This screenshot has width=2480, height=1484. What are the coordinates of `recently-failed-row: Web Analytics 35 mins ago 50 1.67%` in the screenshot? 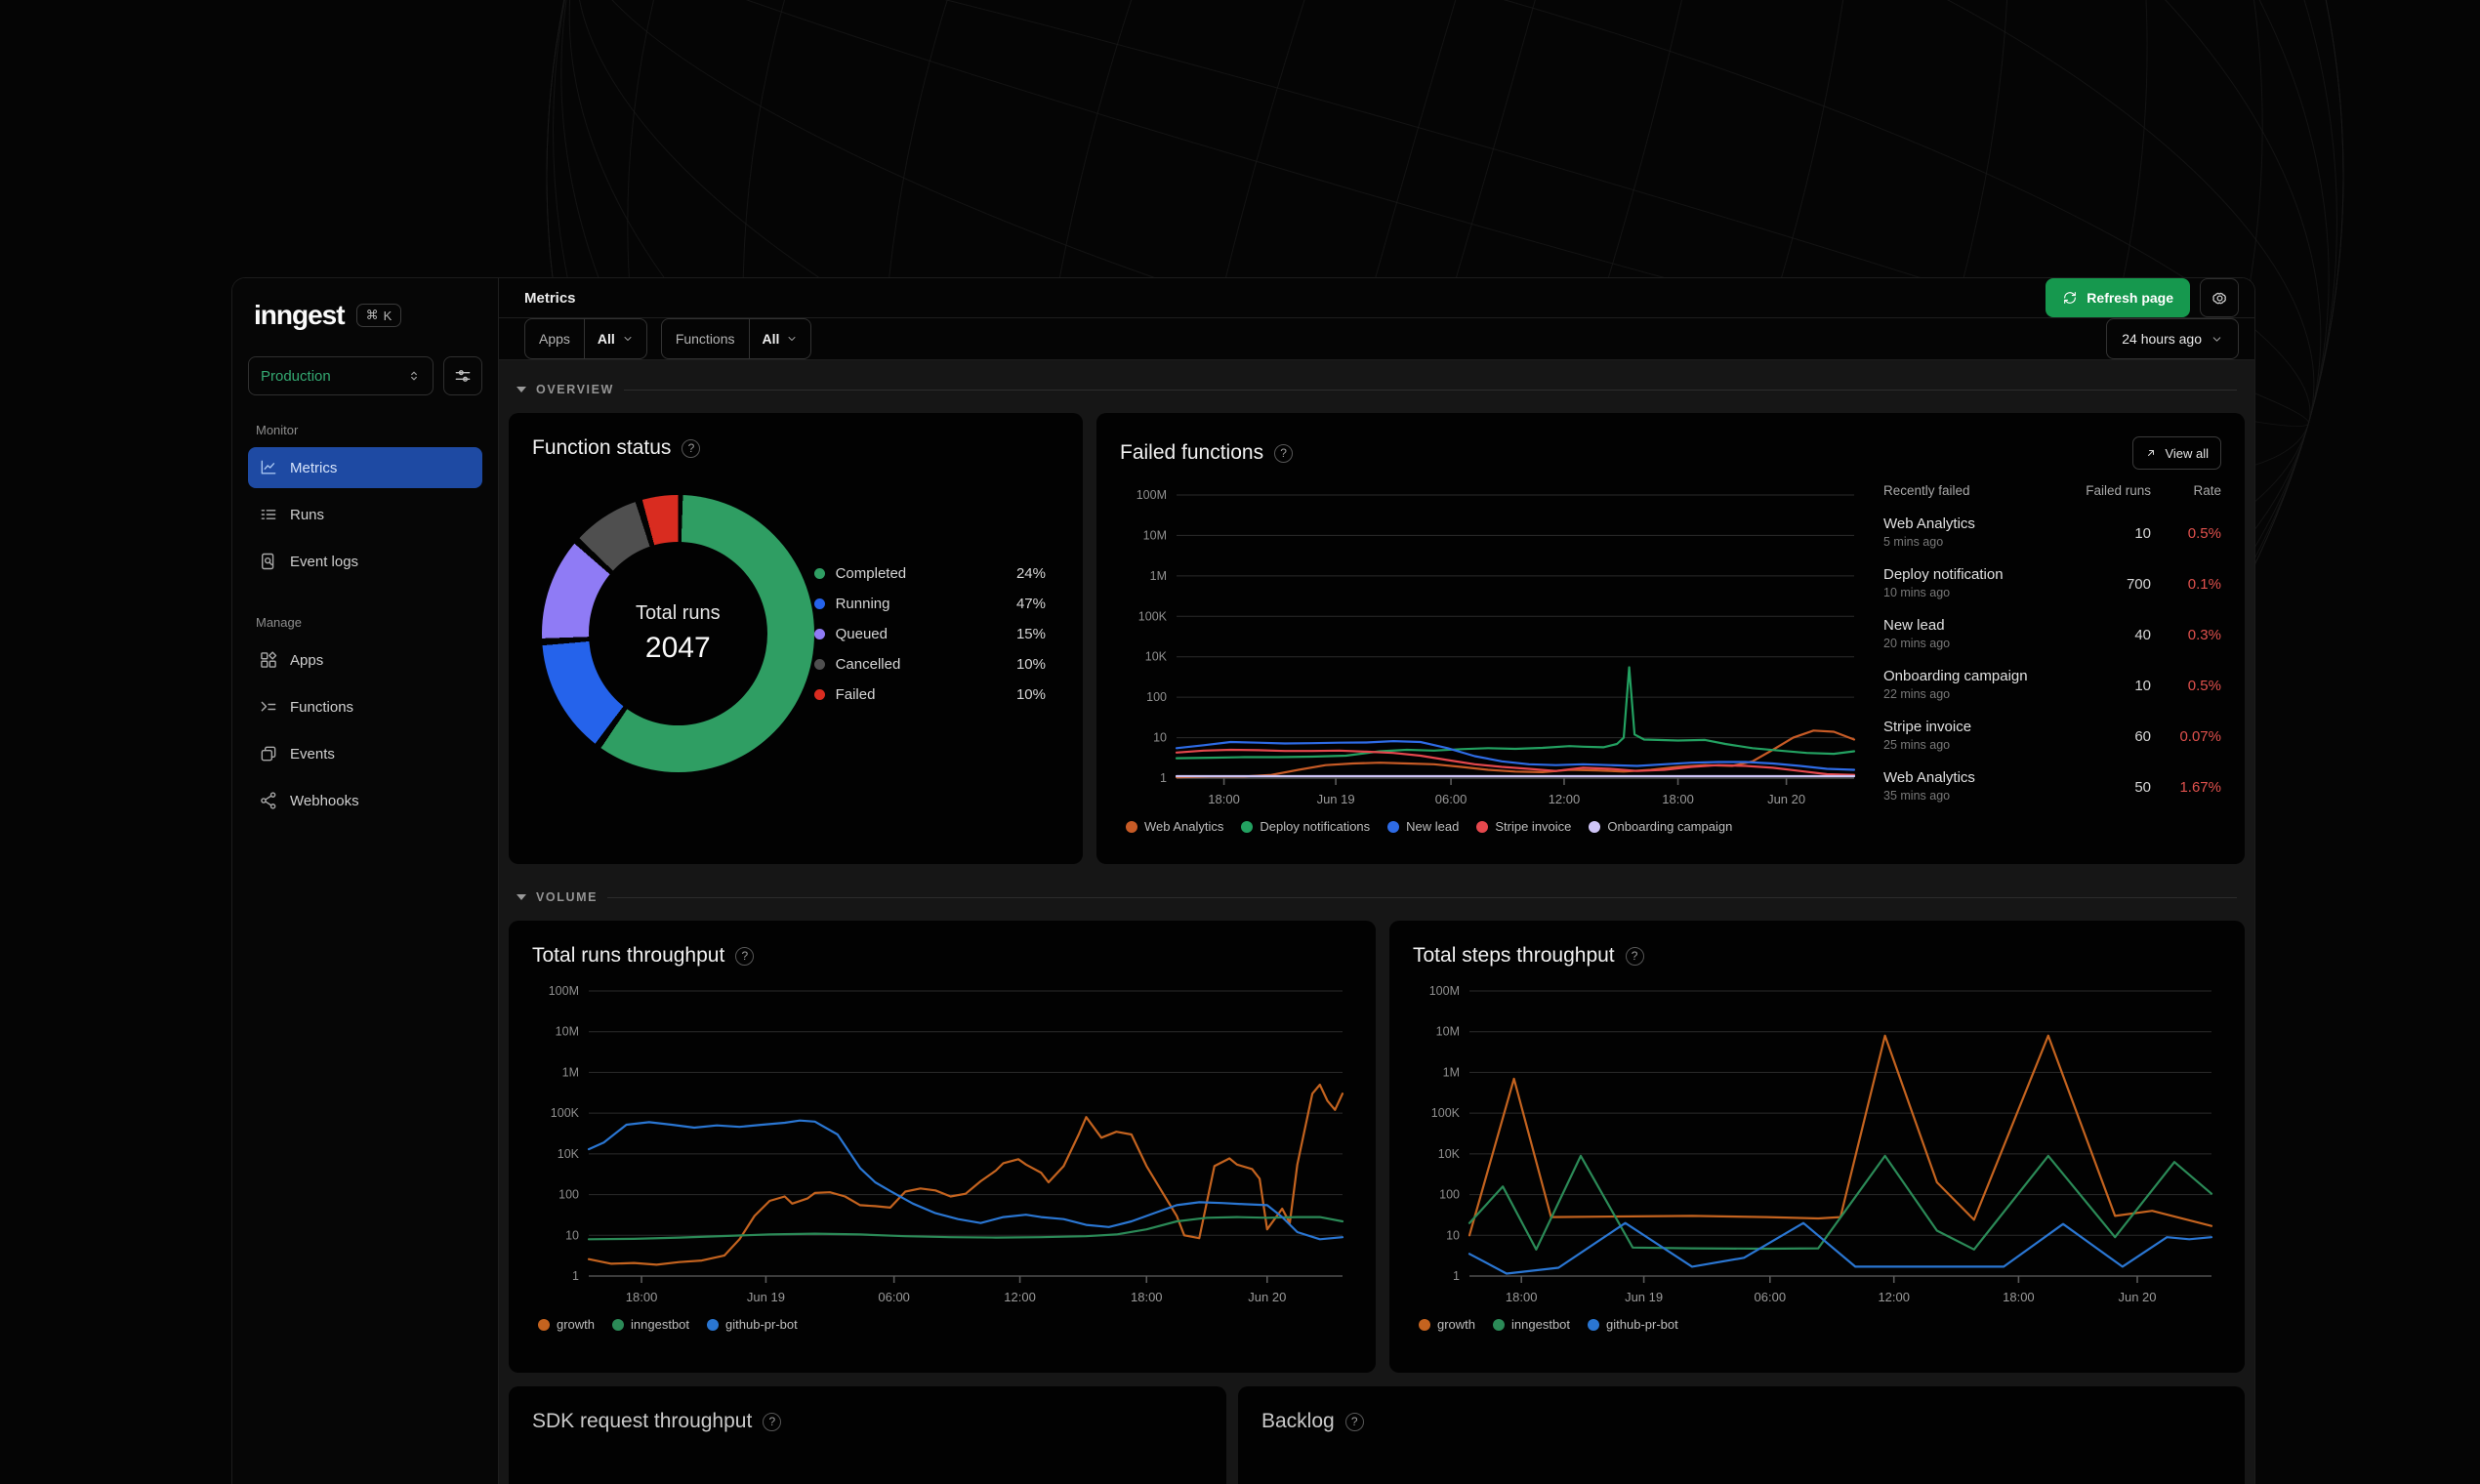 It's located at (2052, 787).